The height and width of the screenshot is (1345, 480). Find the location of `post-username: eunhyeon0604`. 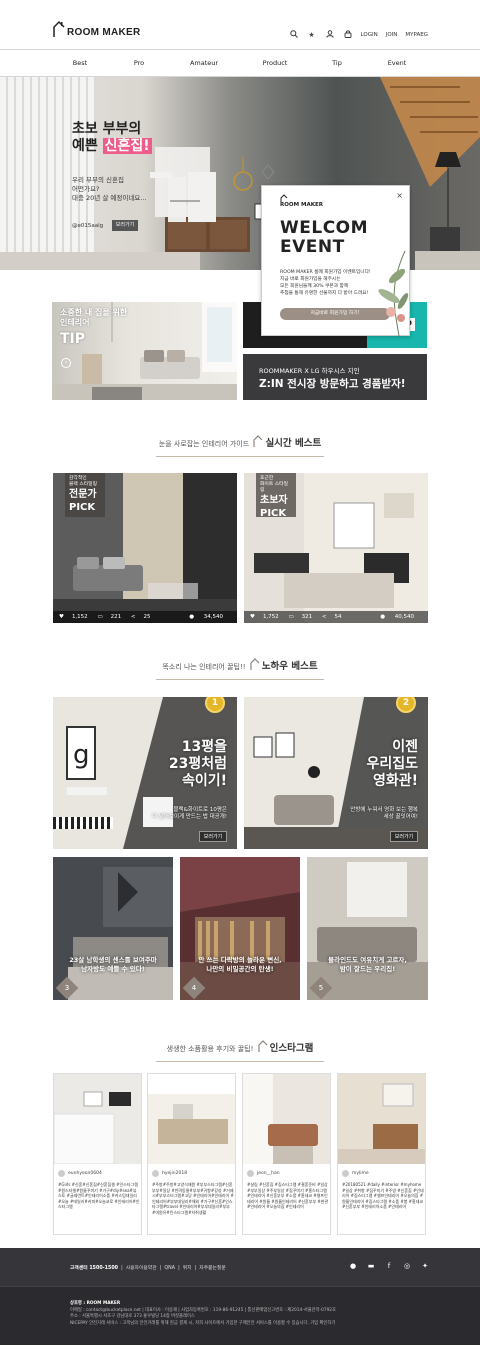

post-username: eunhyeon0604 is located at coordinates (85, 1173).